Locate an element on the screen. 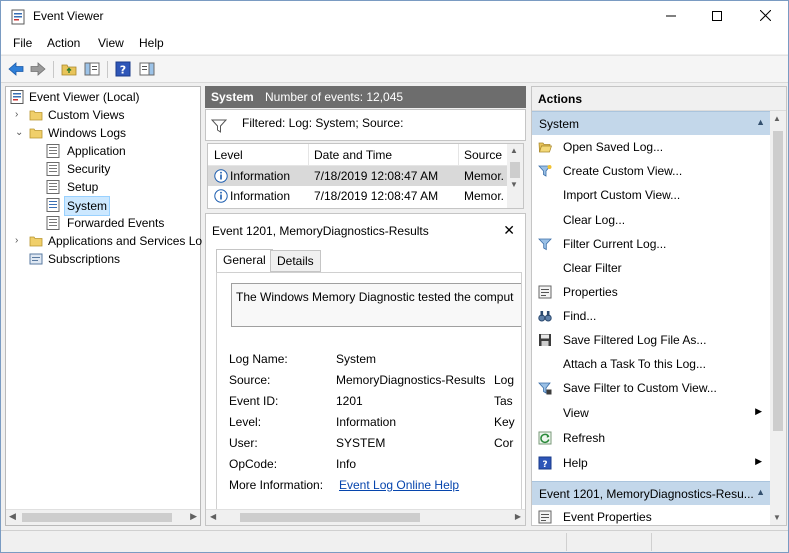 Image resolution: width=789 pixels, height=553 pixels. event-list-vertical-scrollbar: ▲ ▼ is located at coordinates (515, 176).